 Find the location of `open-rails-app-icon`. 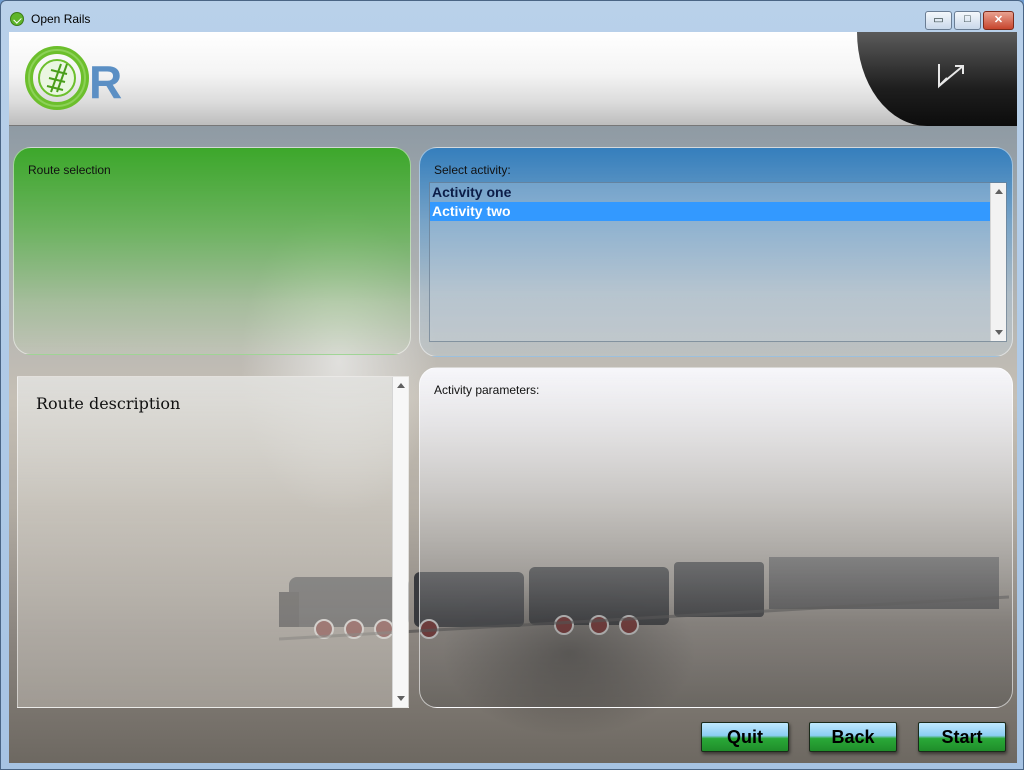

open-rails-app-icon is located at coordinates (17, 19).